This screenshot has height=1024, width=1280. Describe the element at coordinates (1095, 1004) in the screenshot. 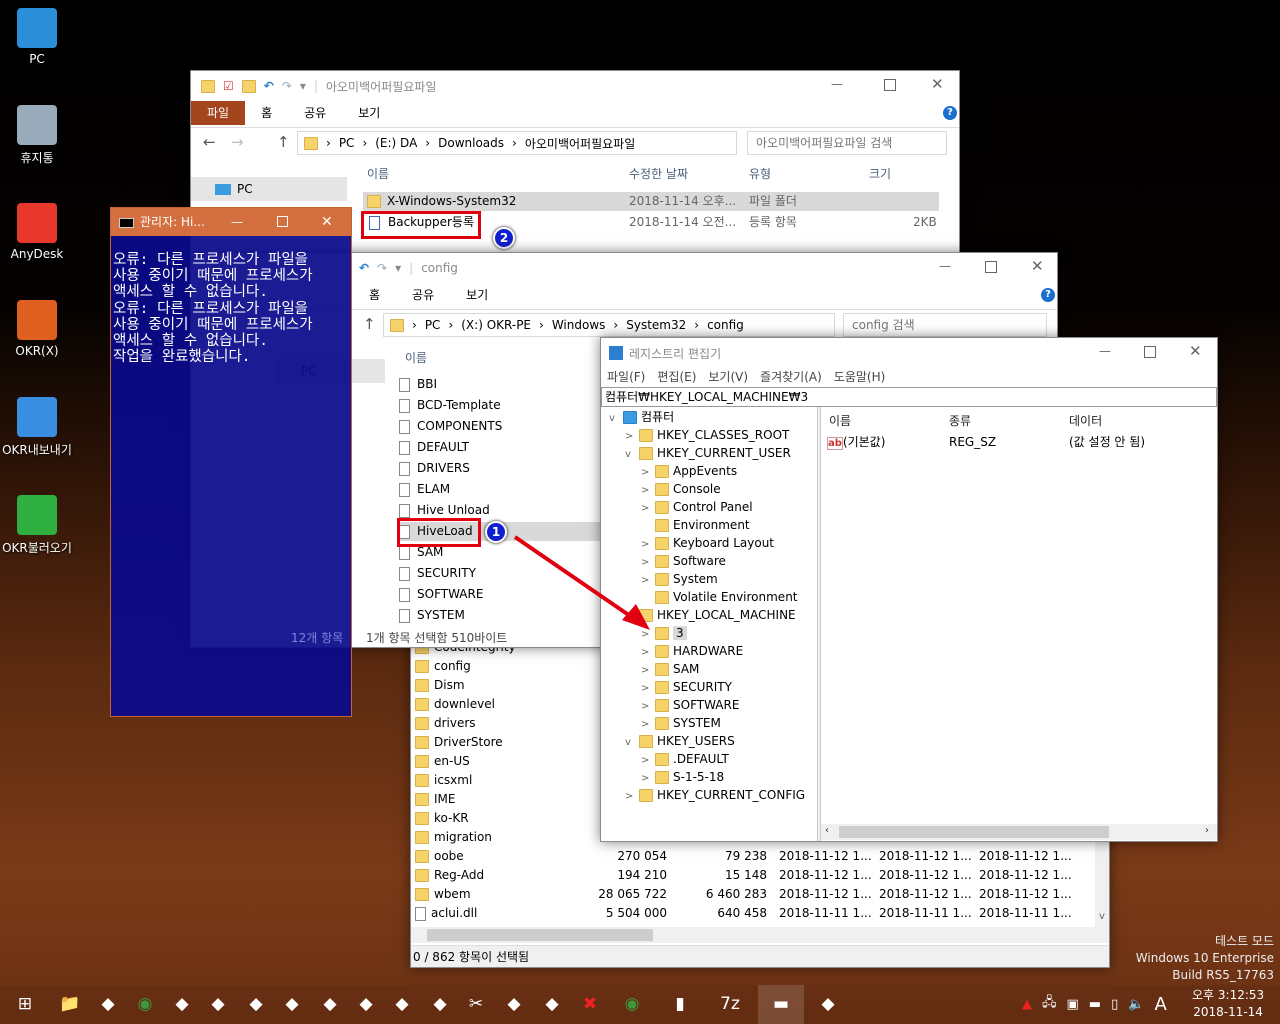

I see `drive-icon: ▬` at that location.